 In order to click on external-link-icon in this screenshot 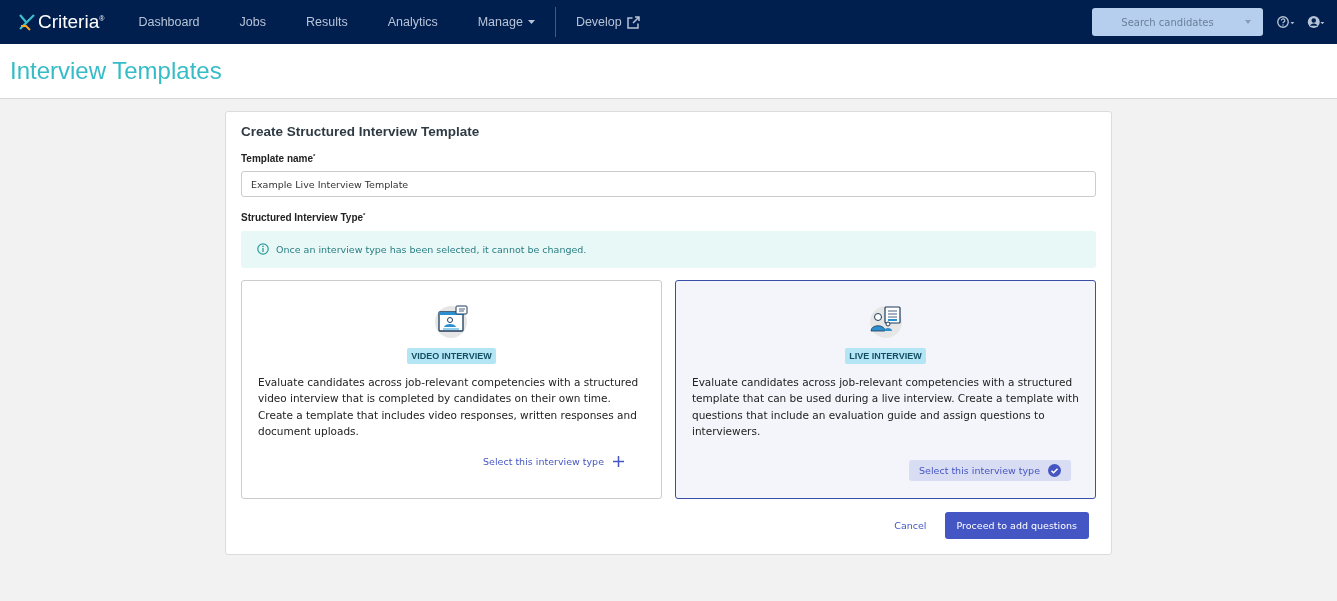, I will do `click(633, 22)`.